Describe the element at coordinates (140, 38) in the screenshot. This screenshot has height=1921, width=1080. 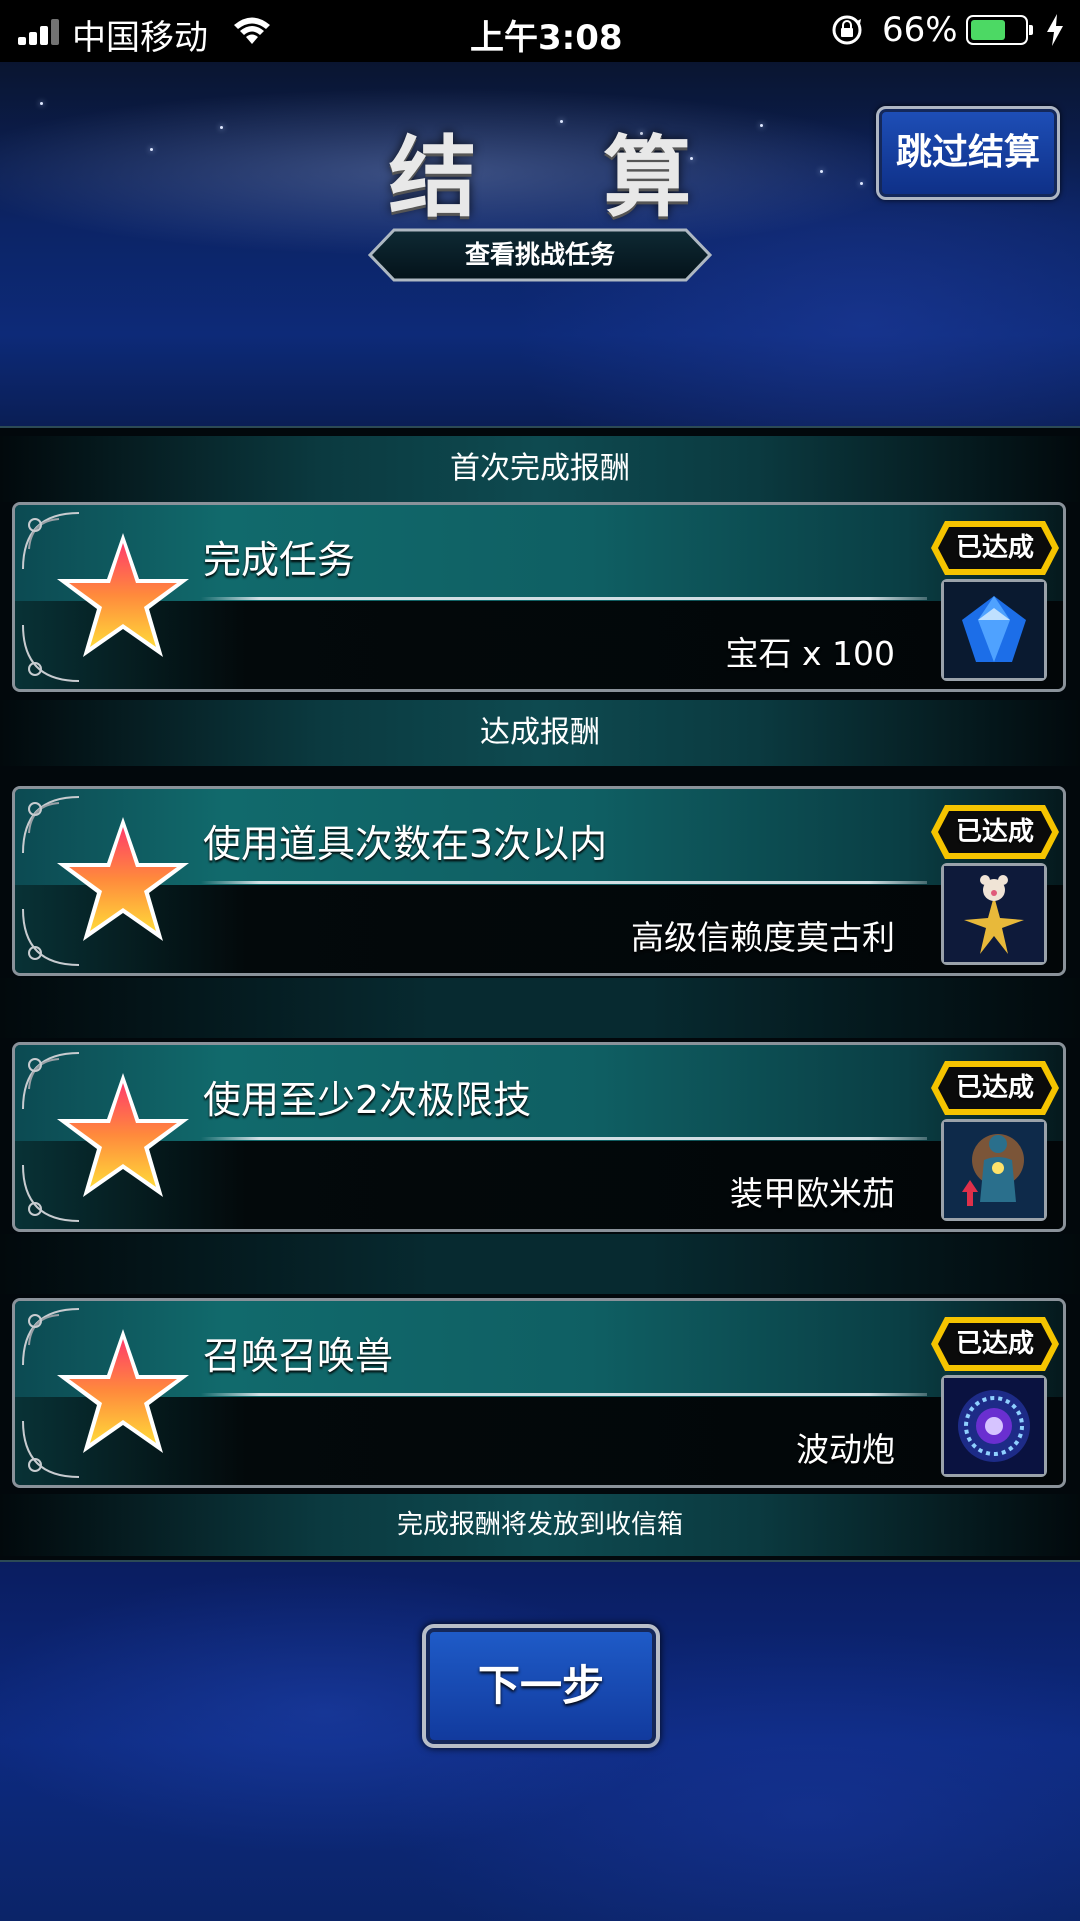
I see `carrier-label: 中国移动` at that location.